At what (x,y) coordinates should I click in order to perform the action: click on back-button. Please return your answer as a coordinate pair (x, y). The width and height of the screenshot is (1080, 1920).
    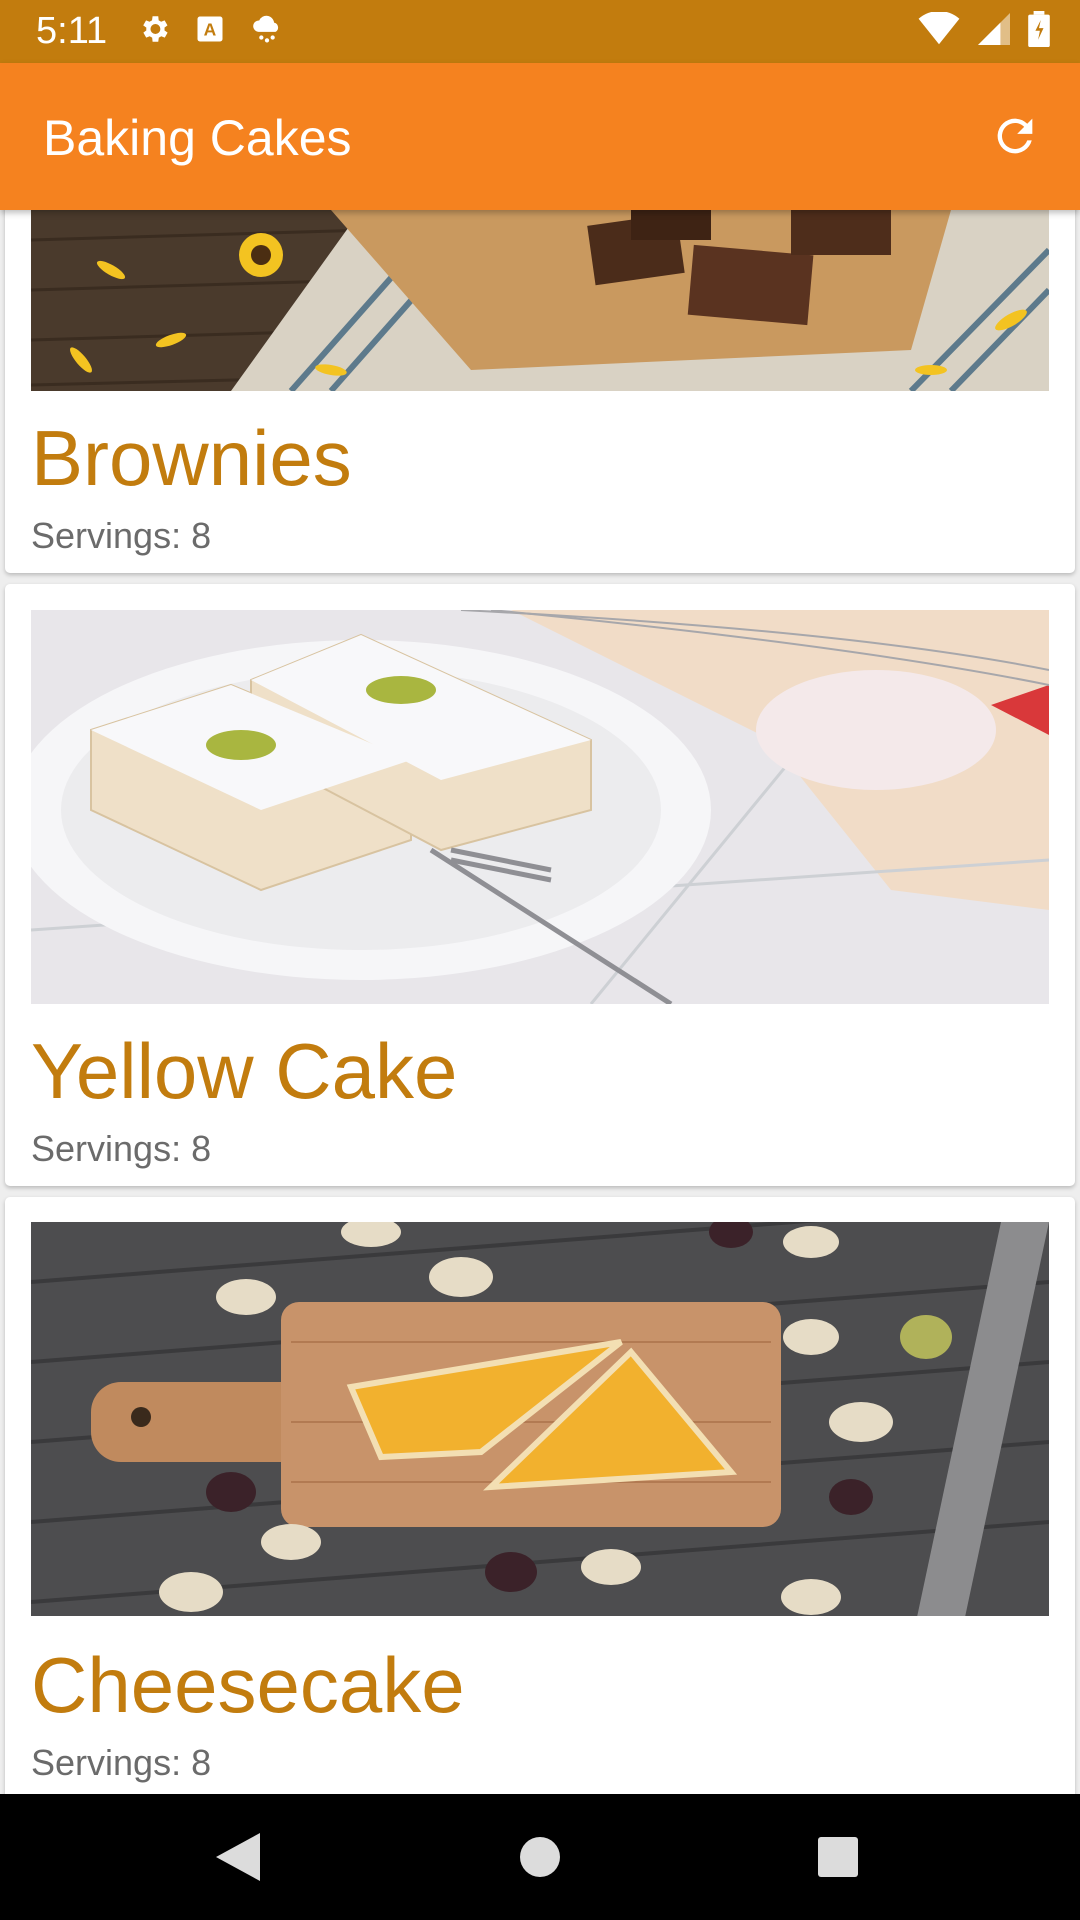
    Looking at the image, I should click on (238, 1859).